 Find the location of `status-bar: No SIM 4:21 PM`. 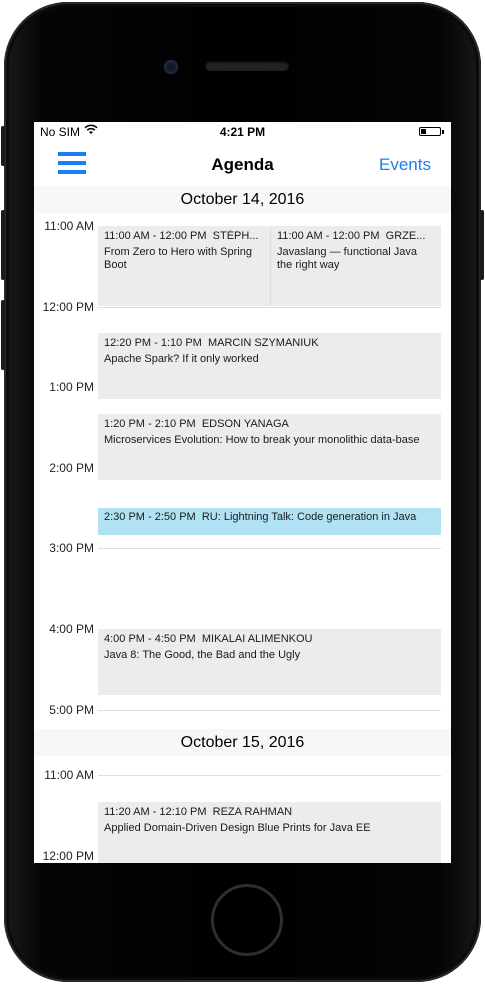

status-bar: No SIM 4:21 PM is located at coordinates (242, 132).